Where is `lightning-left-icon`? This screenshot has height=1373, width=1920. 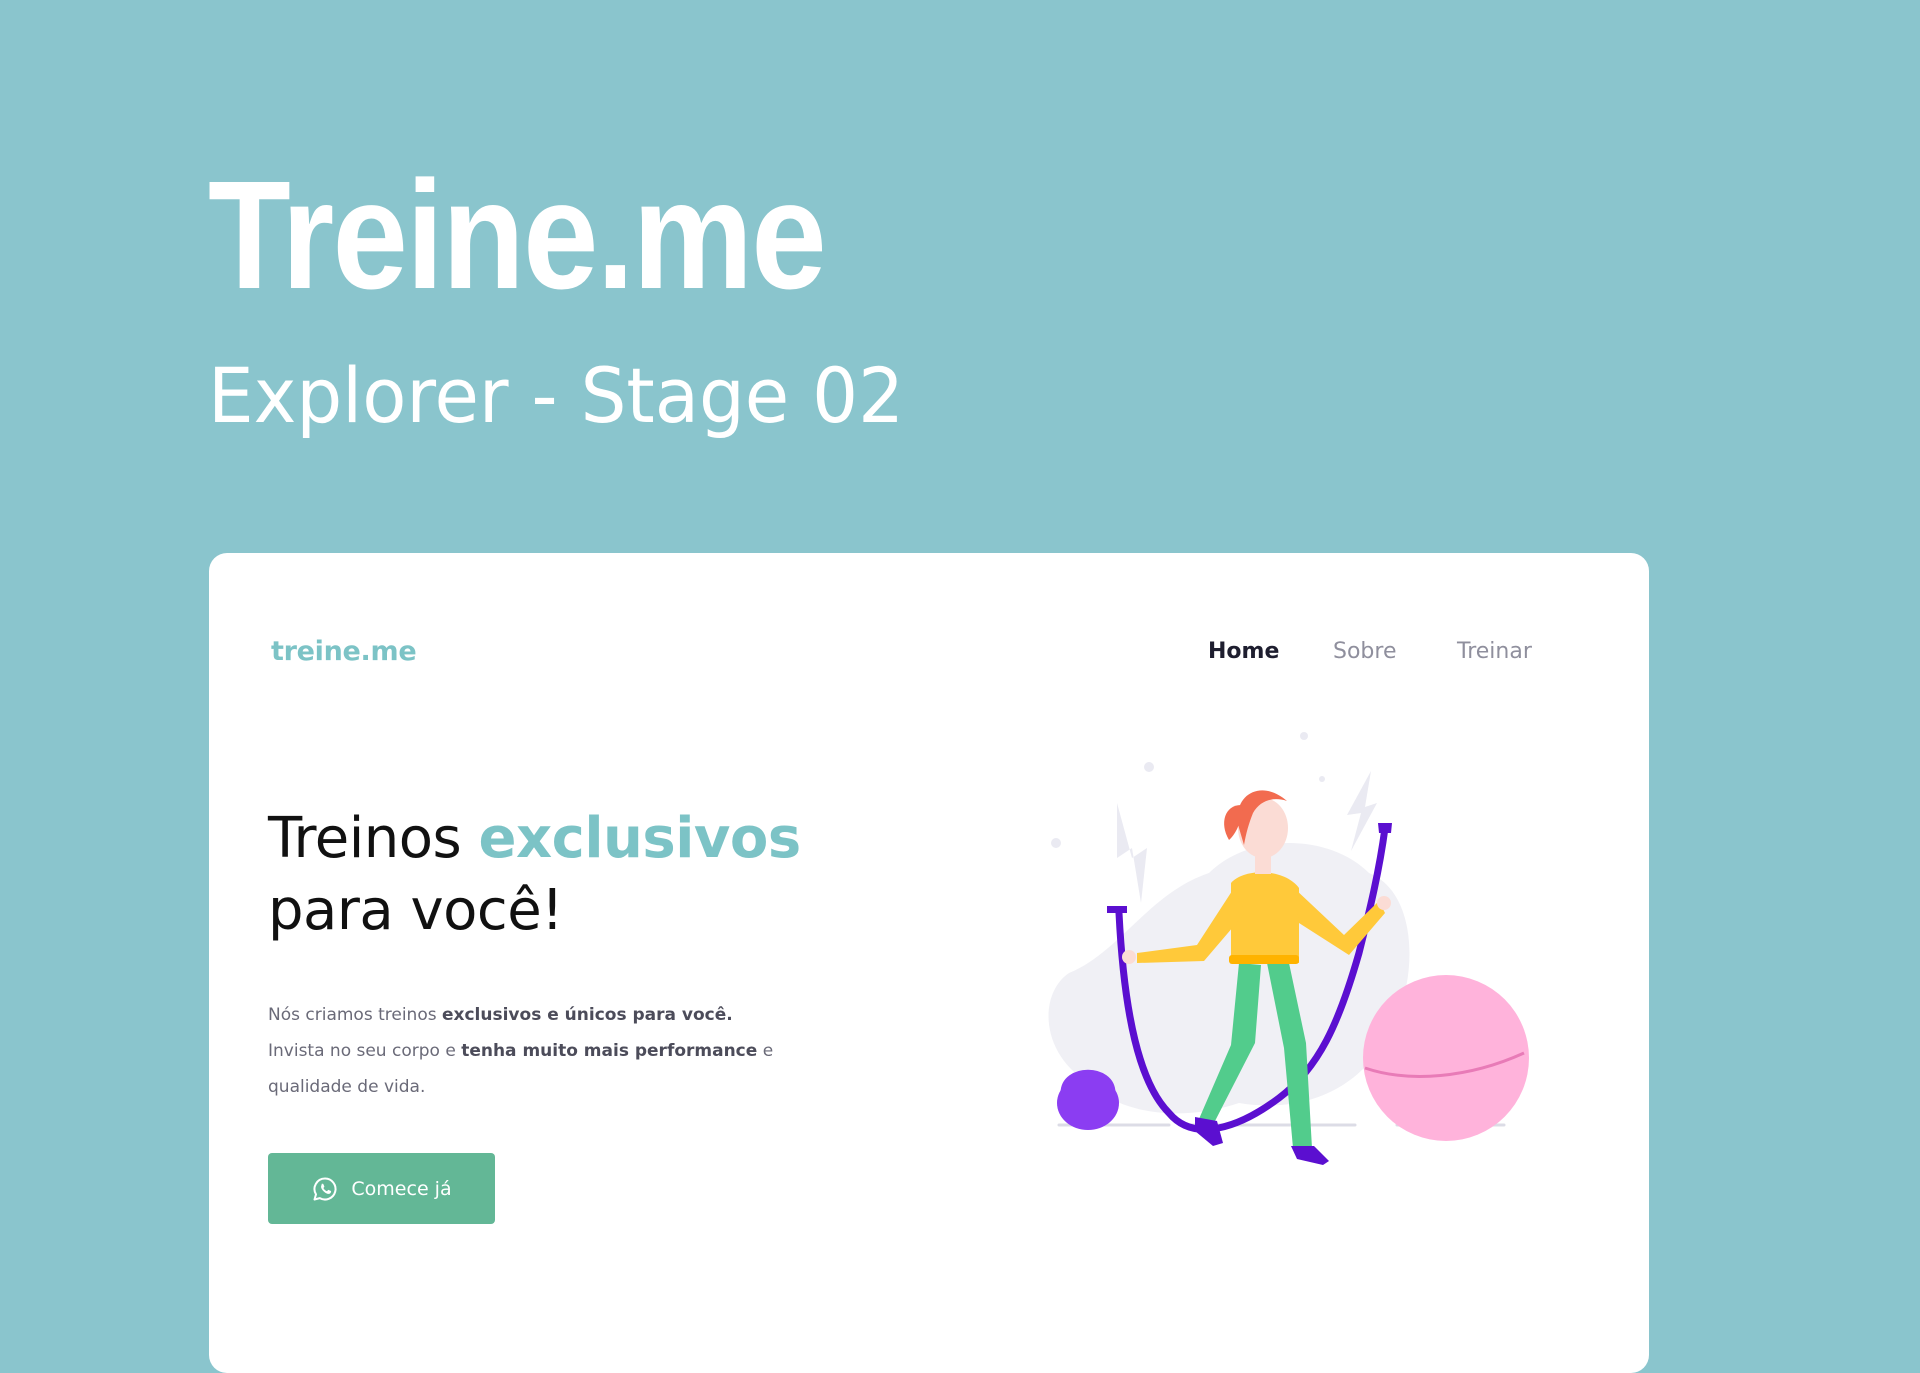
lightning-left-icon is located at coordinates (1132, 853).